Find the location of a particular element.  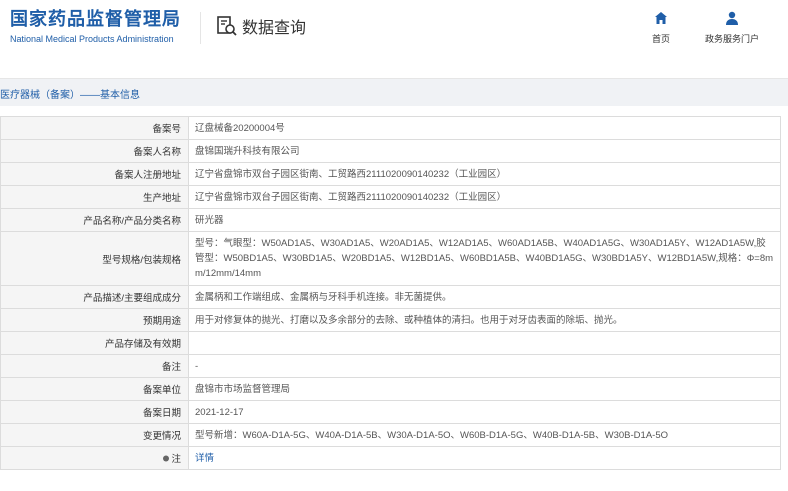

field-label: 产品存储及有效期 is located at coordinates (94, 343).